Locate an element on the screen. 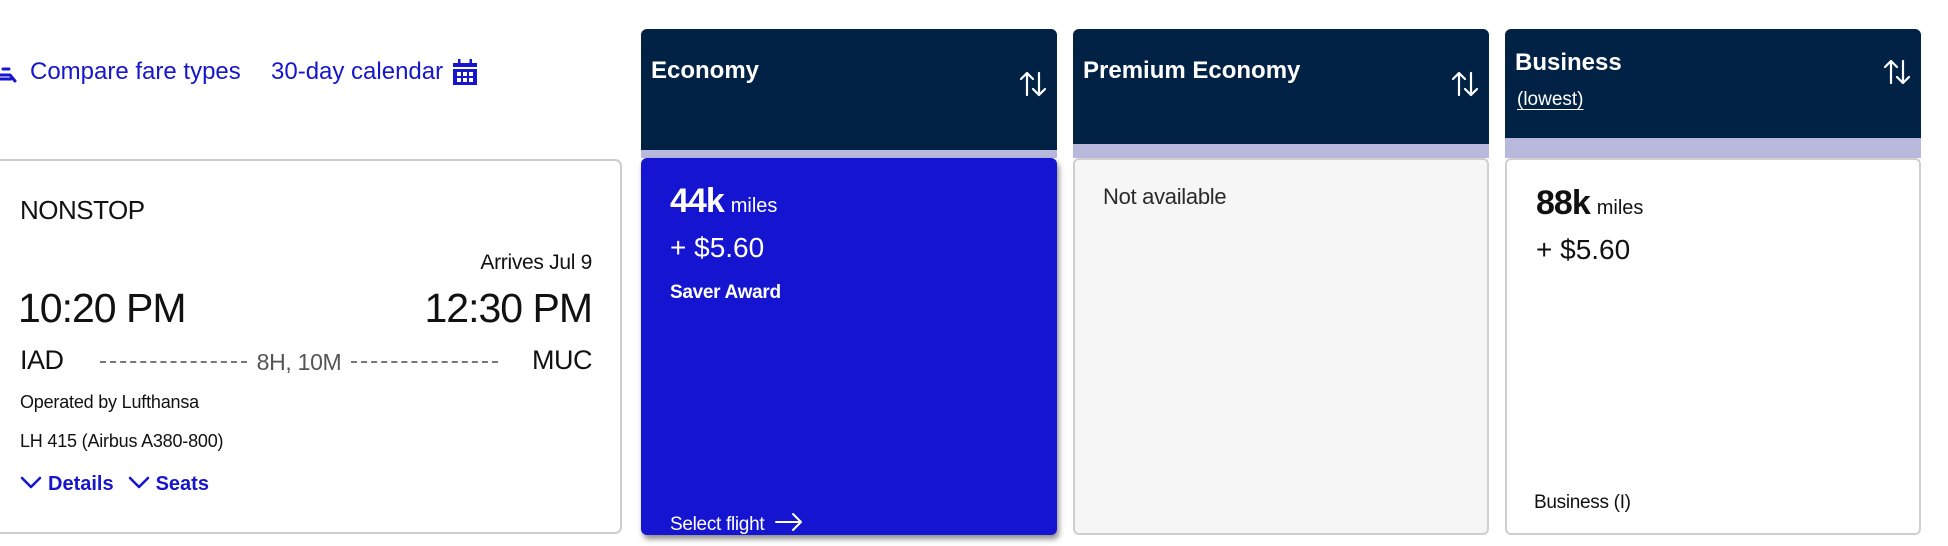 Image resolution: width=1948 pixels, height=546 pixels. cabin-booking-code: Business (I) is located at coordinates (1582, 502).